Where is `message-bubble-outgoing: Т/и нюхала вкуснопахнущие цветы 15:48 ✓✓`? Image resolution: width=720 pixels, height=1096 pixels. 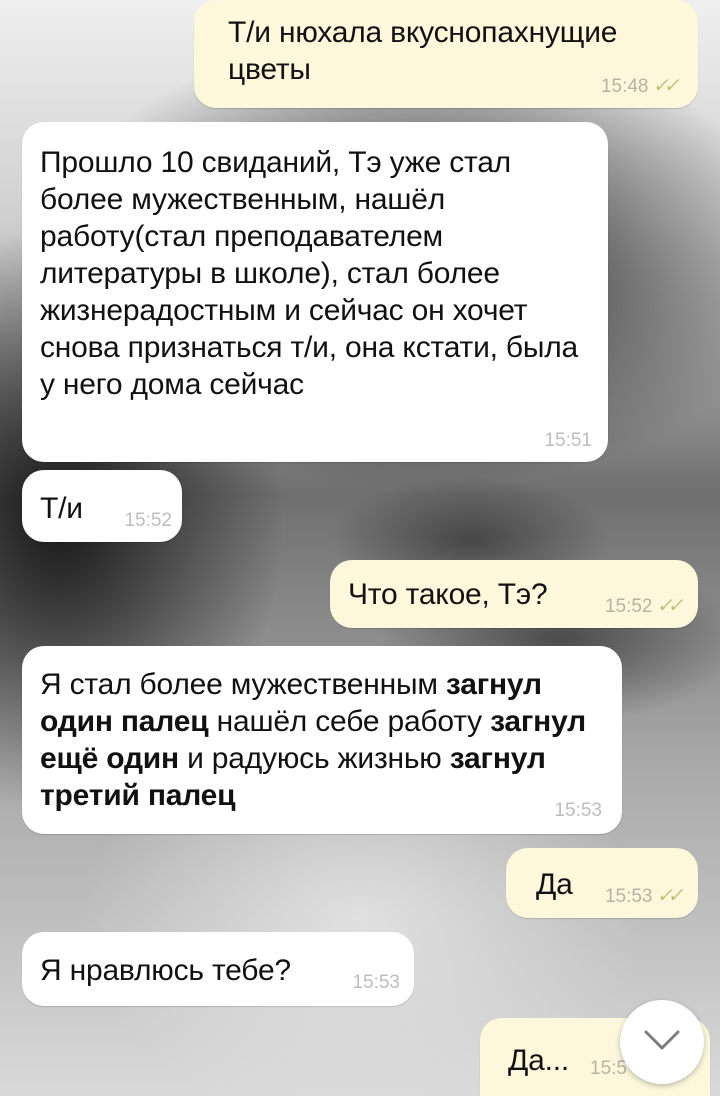
message-bubble-outgoing: Т/и нюхала вкуснопахнущие цветы 15:48 ✓✓ is located at coordinates (446, 54).